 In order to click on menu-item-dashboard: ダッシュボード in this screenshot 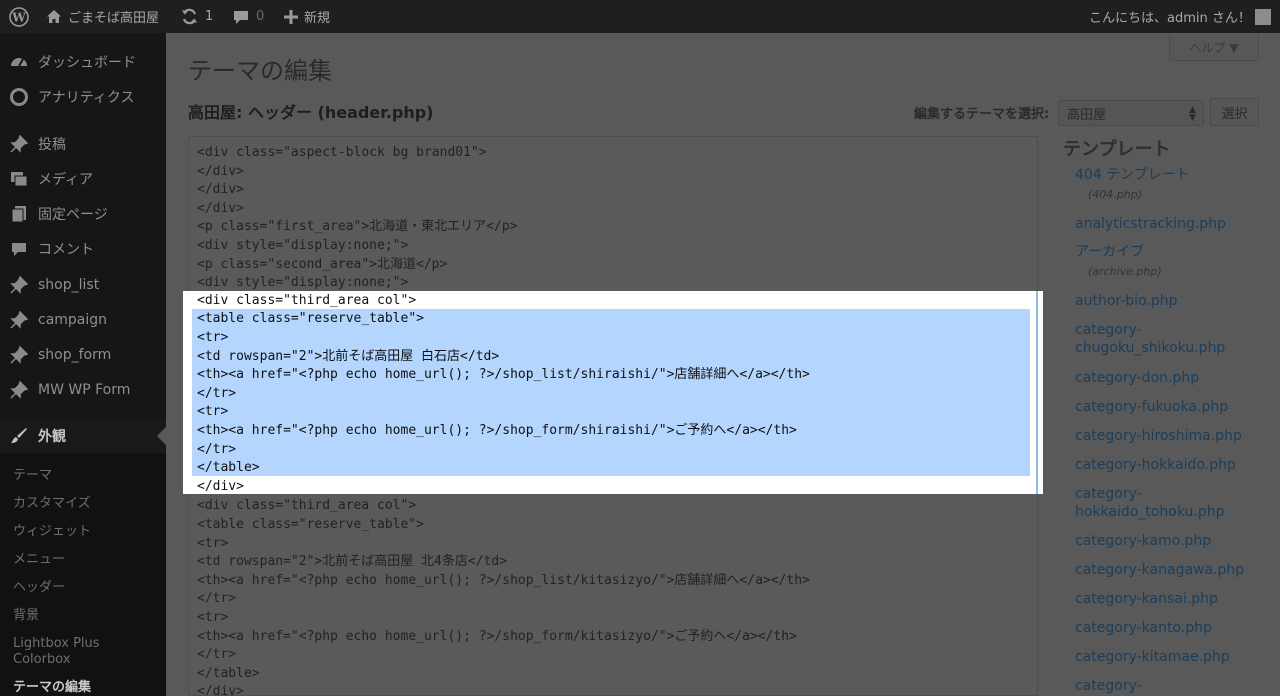, I will do `click(83, 62)`.